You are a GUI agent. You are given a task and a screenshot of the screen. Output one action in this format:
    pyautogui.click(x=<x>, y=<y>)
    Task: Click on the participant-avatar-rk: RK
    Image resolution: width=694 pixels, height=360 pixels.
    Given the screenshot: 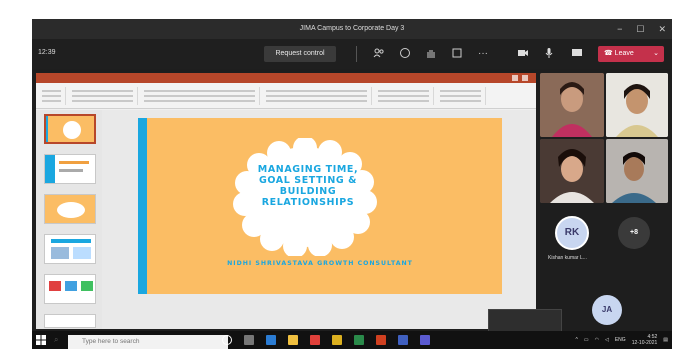 What is the action you would take?
    pyautogui.click(x=572, y=233)
    